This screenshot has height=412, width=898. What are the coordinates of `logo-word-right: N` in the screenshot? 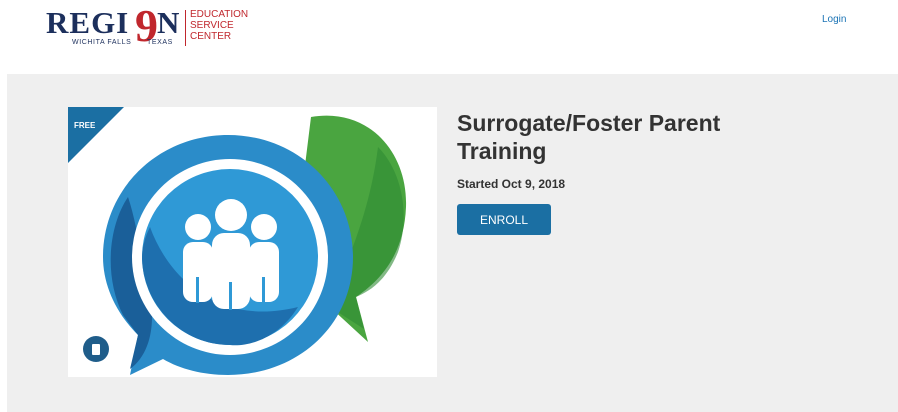 It's located at (168, 22).